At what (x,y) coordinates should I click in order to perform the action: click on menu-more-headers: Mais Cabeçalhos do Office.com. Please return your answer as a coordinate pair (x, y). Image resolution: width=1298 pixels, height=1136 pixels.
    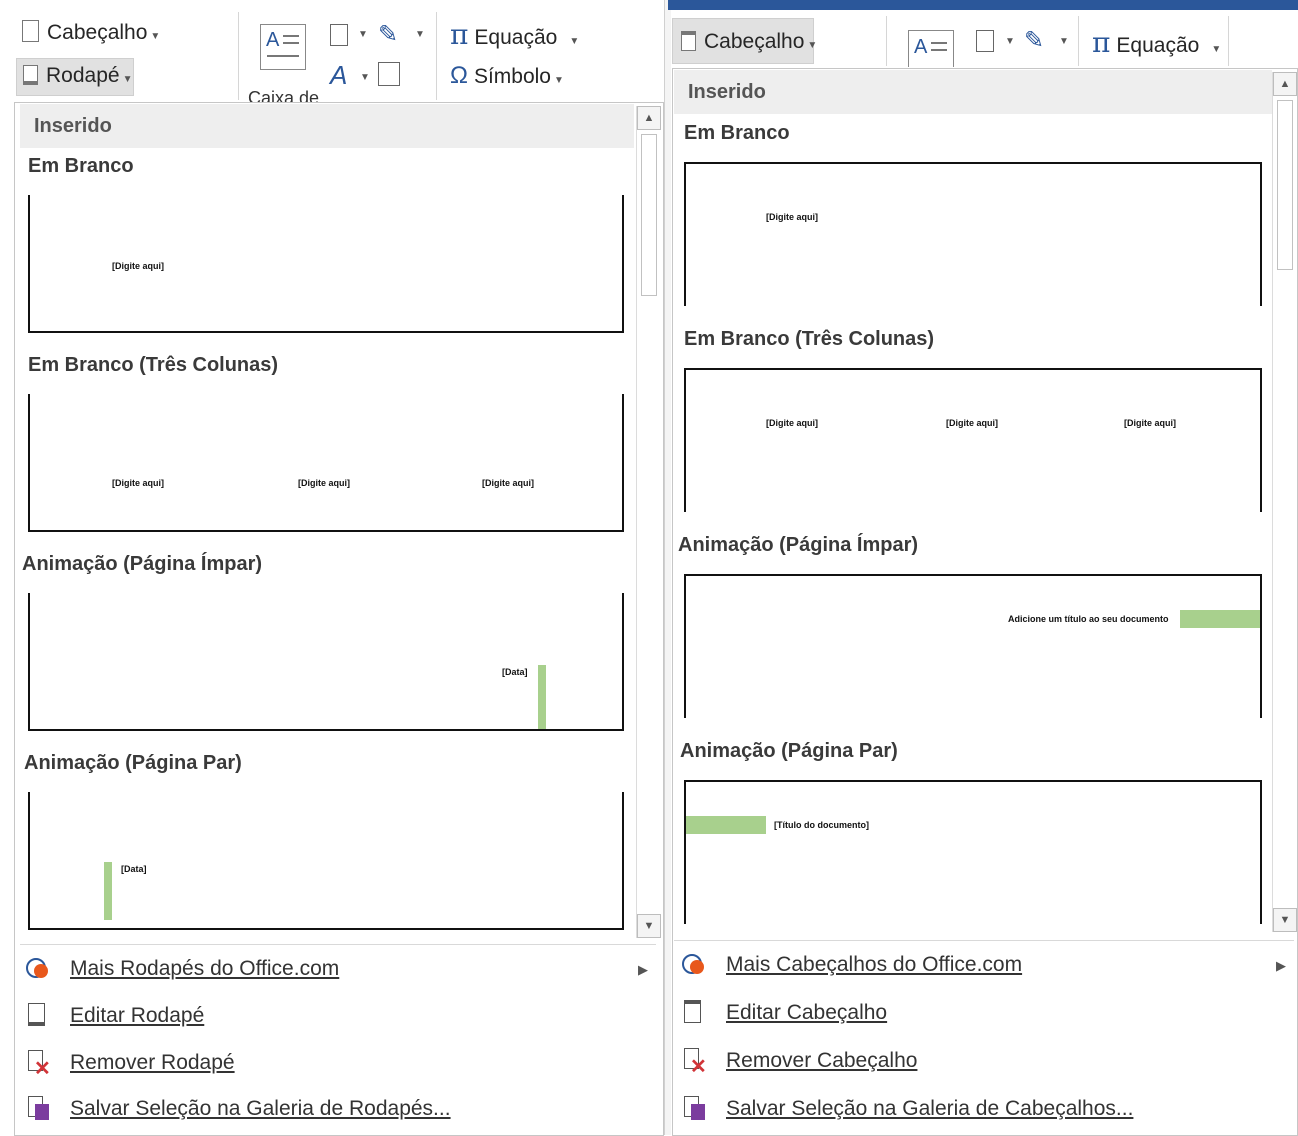
    Looking at the image, I should click on (852, 965).